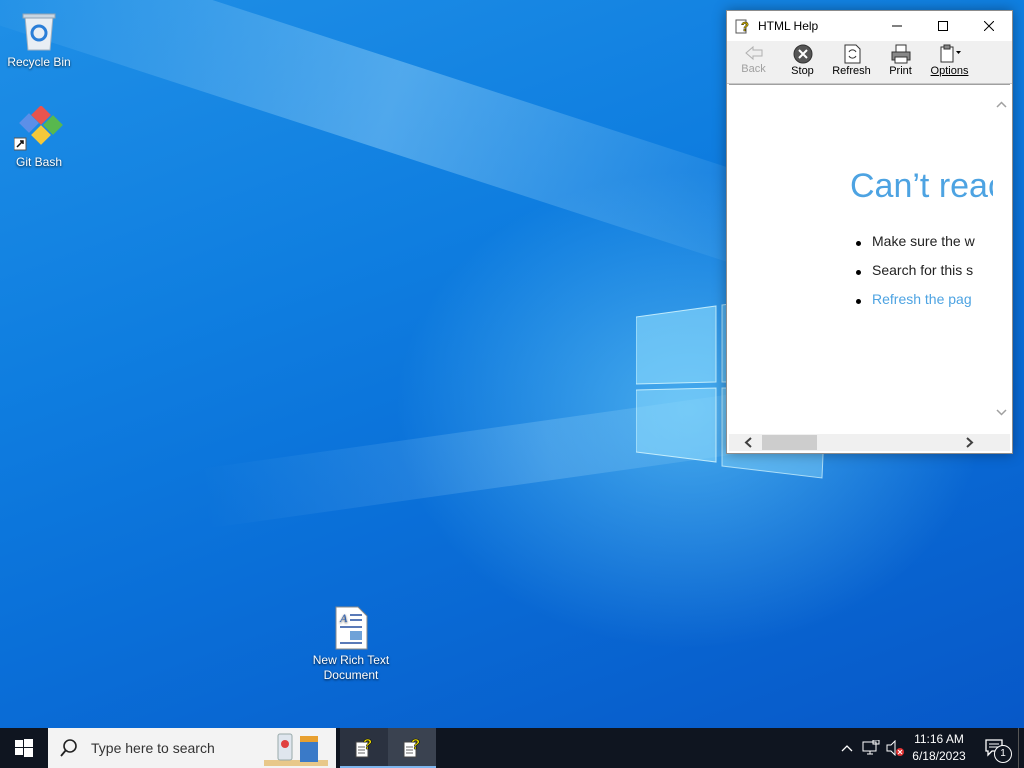 This screenshot has height=768, width=1024. I want to click on search-box: Type here to search, so click(192, 748).